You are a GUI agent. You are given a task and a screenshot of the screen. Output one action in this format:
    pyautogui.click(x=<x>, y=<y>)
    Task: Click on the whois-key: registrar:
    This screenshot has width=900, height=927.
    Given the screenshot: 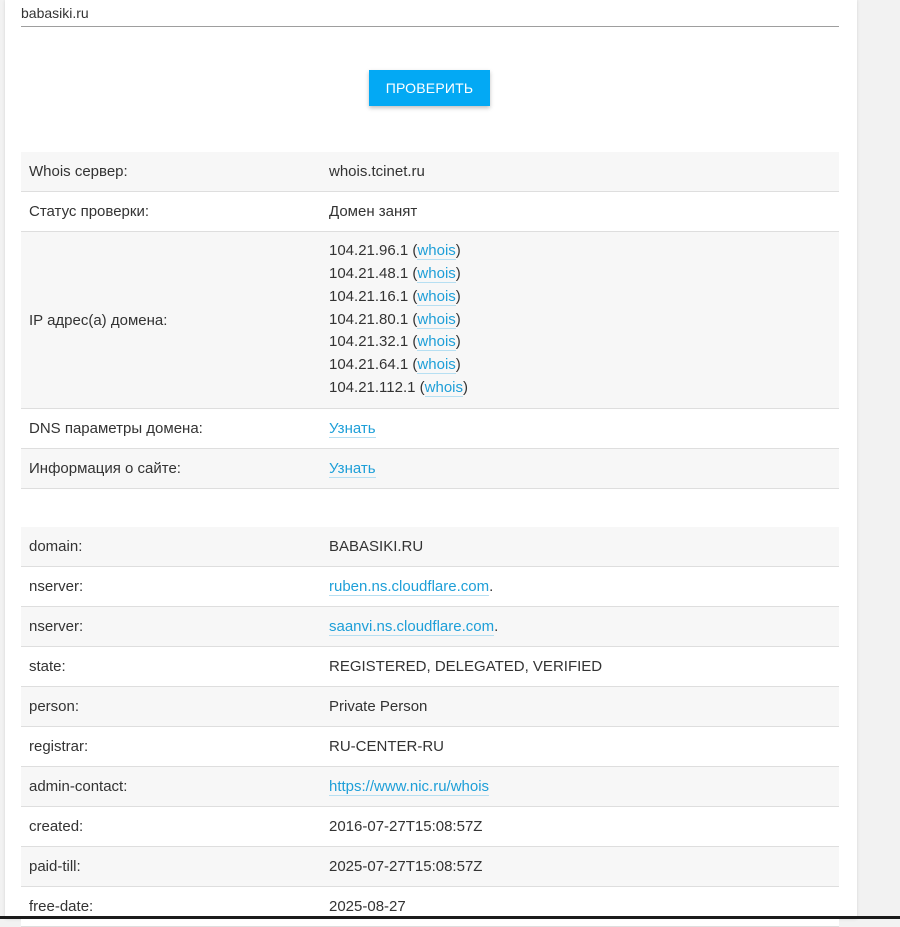 What is the action you would take?
    pyautogui.click(x=171, y=746)
    